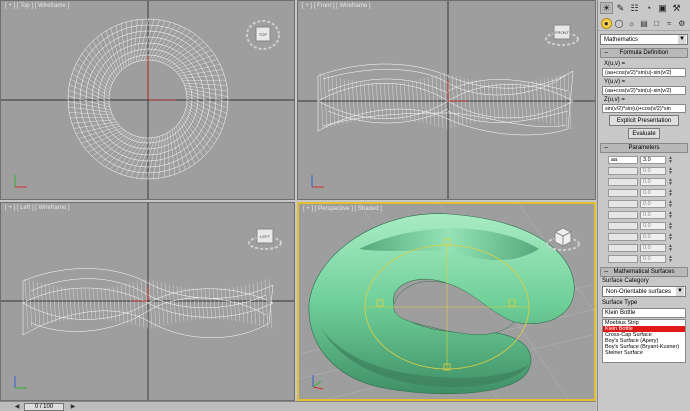 The height and width of the screenshot is (411, 690). Describe the element at coordinates (681, 23) in the screenshot. I see `systems-icon: ⚙` at that location.